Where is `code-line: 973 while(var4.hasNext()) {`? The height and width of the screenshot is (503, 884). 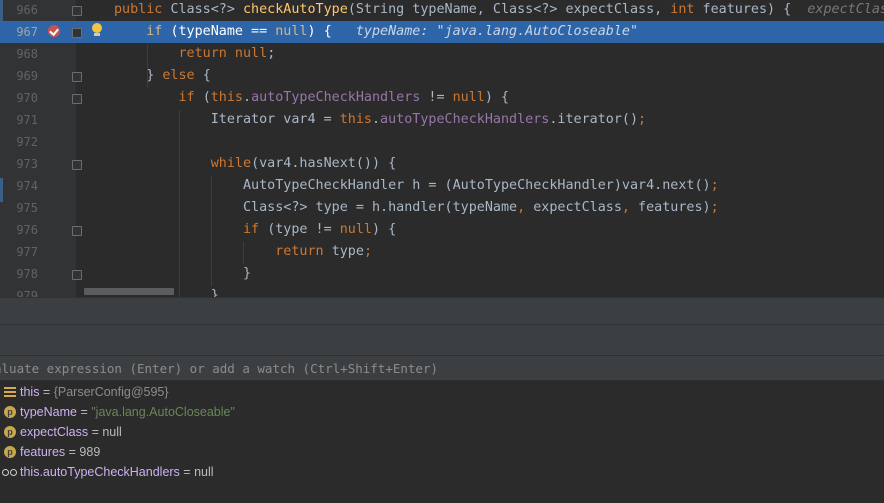 code-line: 973 while(var4.hasNext()) { is located at coordinates (442, 164).